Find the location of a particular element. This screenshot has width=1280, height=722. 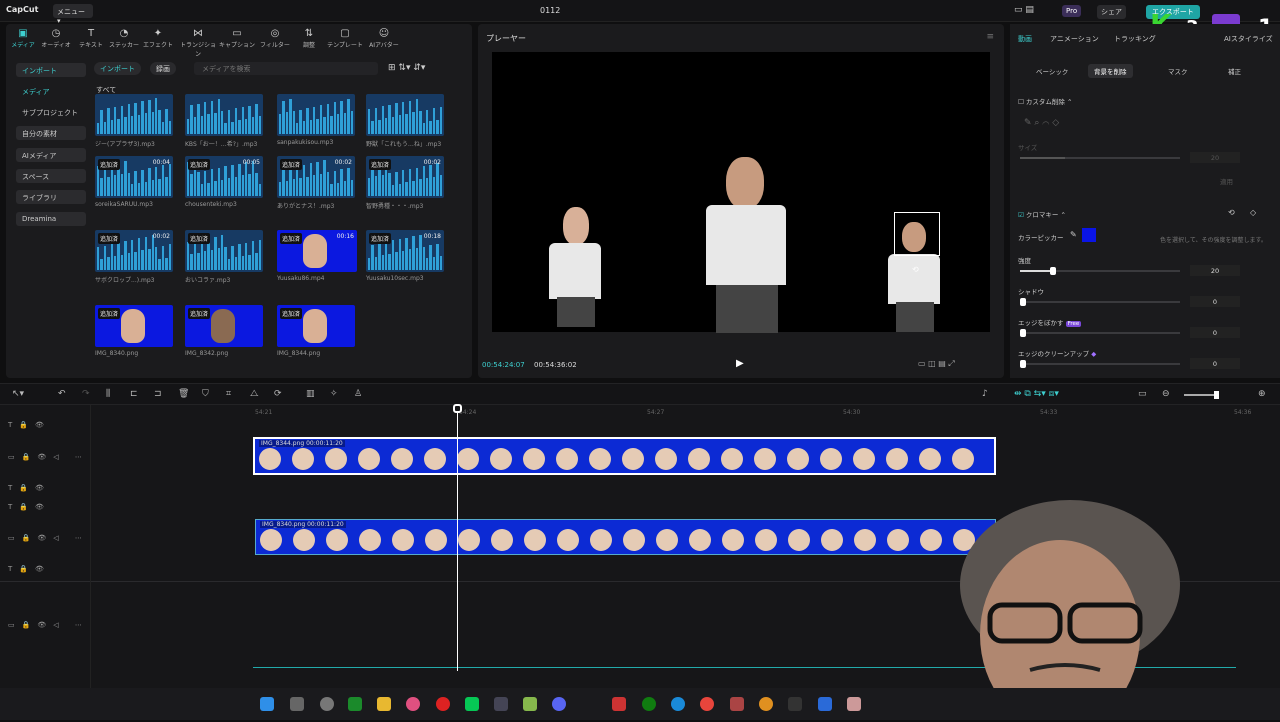

magic-icon: ✧ is located at coordinates (334, 394).